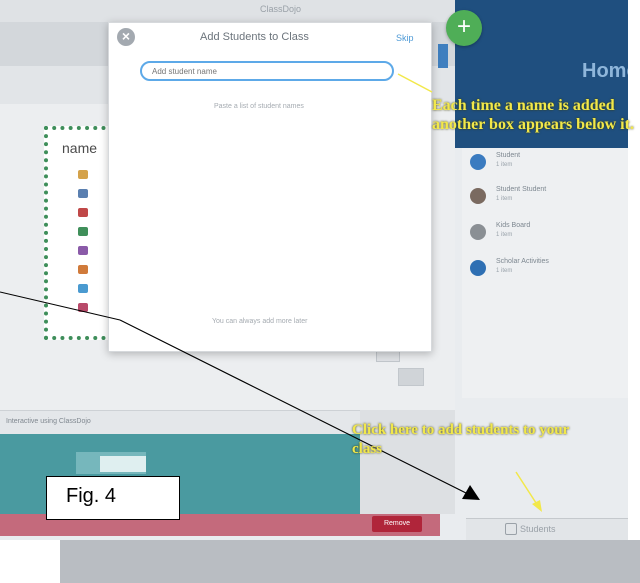 The width and height of the screenshot is (640, 583). What do you see at coordinates (460, 439) in the screenshot?
I see `annotation-bottom: Click here to add students to your class` at bounding box center [460, 439].